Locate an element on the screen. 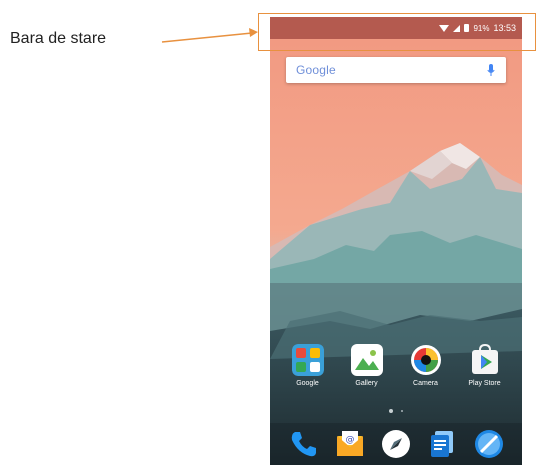  google-search-bar: Google is located at coordinates (396, 70).